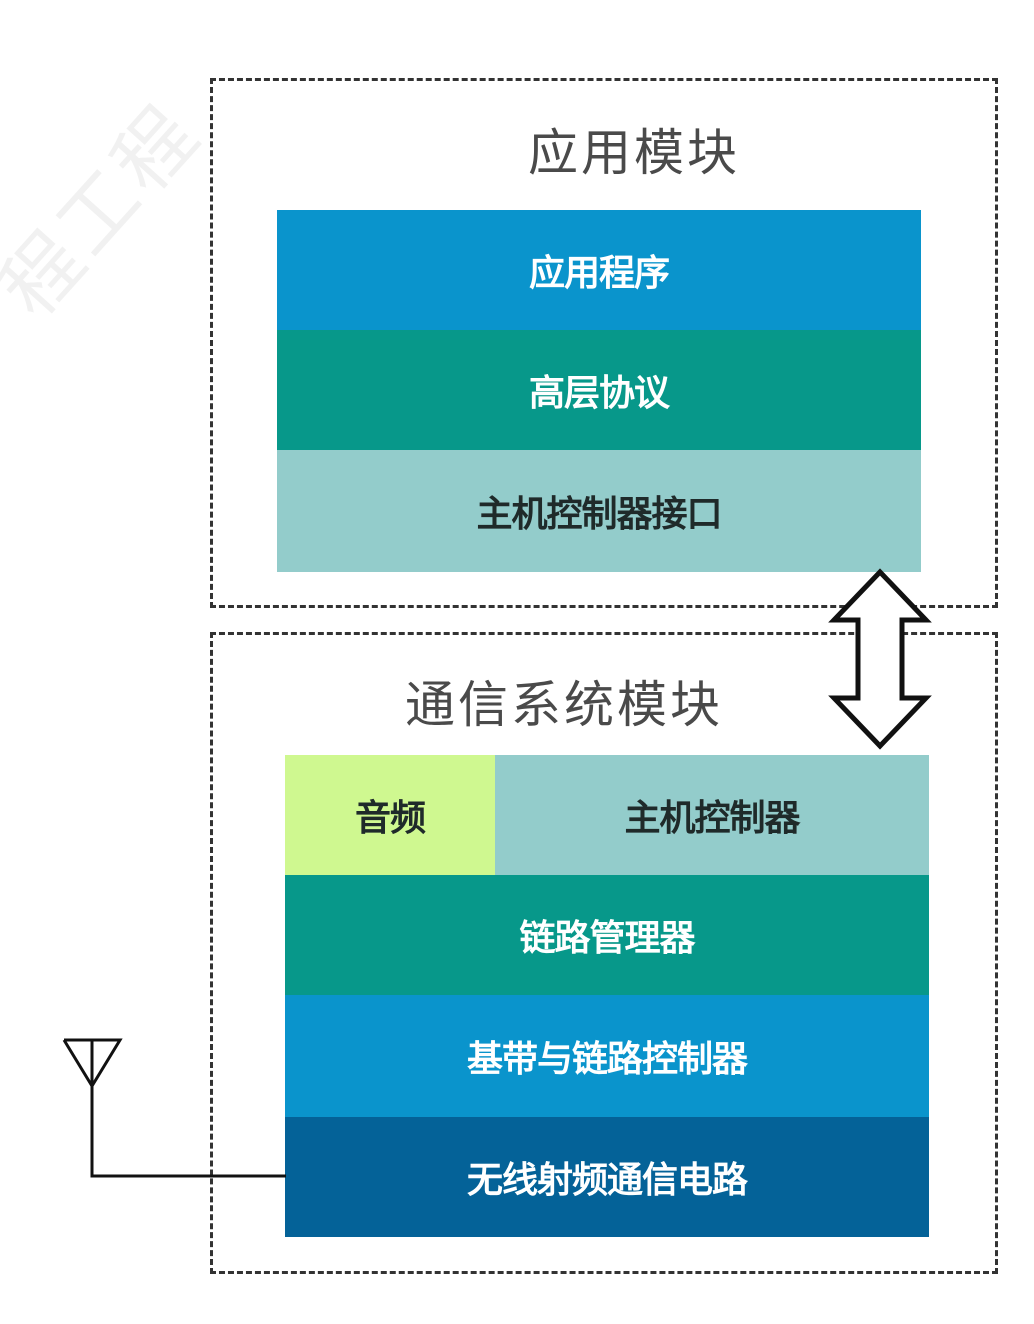 The image size is (1034, 1324). What do you see at coordinates (607, 1177) in the screenshot?
I see `layer-radio-circuit: 无线射频通信电路` at bounding box center [607, 1177].